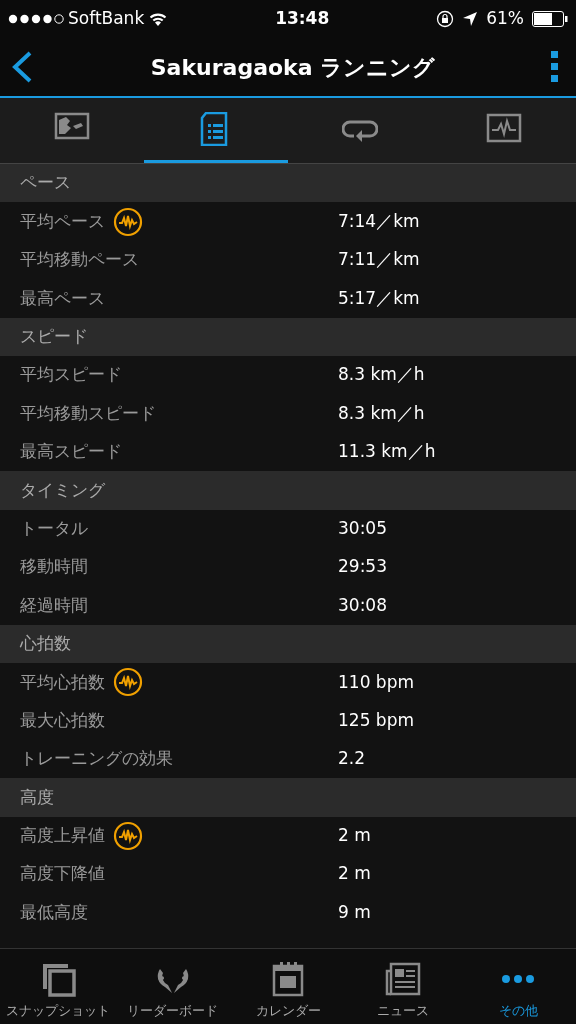 Image resolution: width=576 pixels, height=1024 pixels. Describe the element at coordinates (352, 759) in the screenshot. I see `stat-value: 2.2` at that location.